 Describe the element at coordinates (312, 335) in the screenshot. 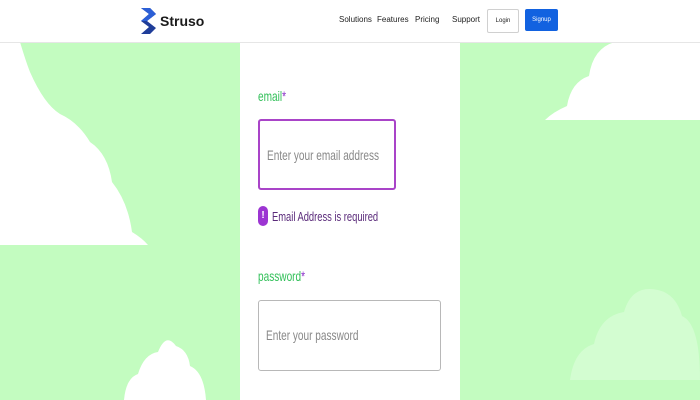

I see `password-placeholder: Enter your password` at that location.